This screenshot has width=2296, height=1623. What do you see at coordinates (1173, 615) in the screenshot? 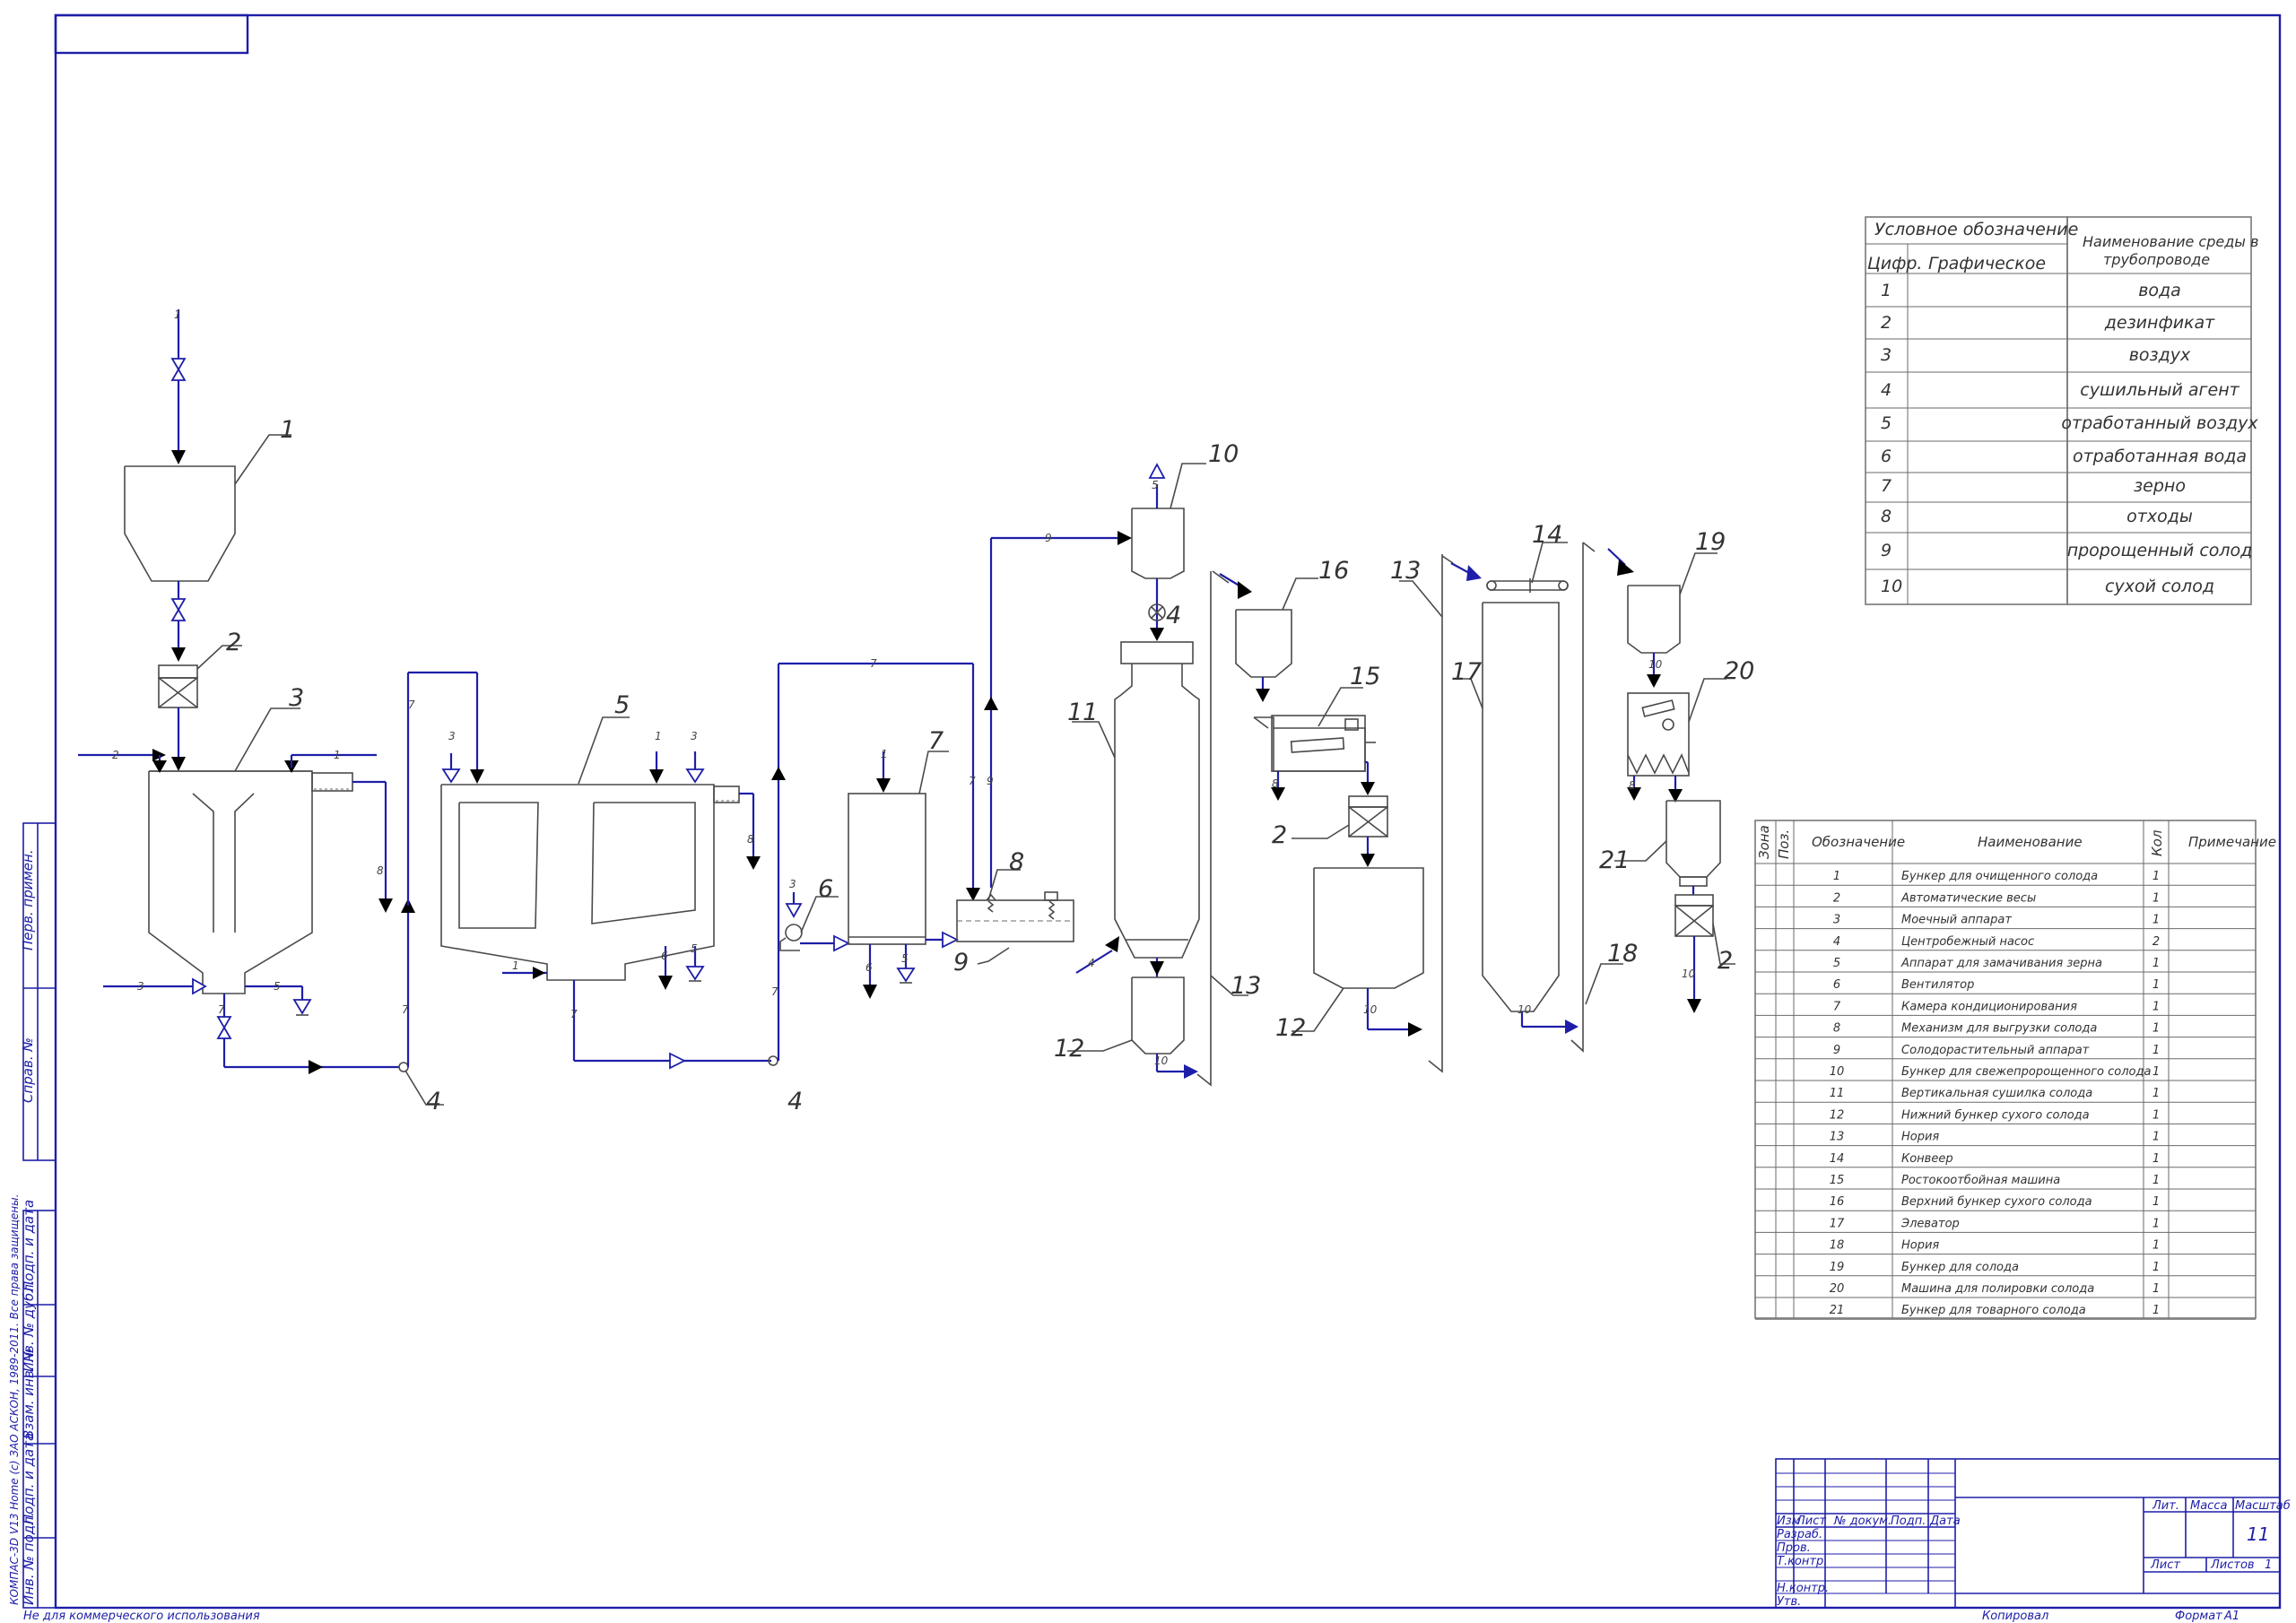
I see `label-4c: 4` at bounding box center [1173, 615].